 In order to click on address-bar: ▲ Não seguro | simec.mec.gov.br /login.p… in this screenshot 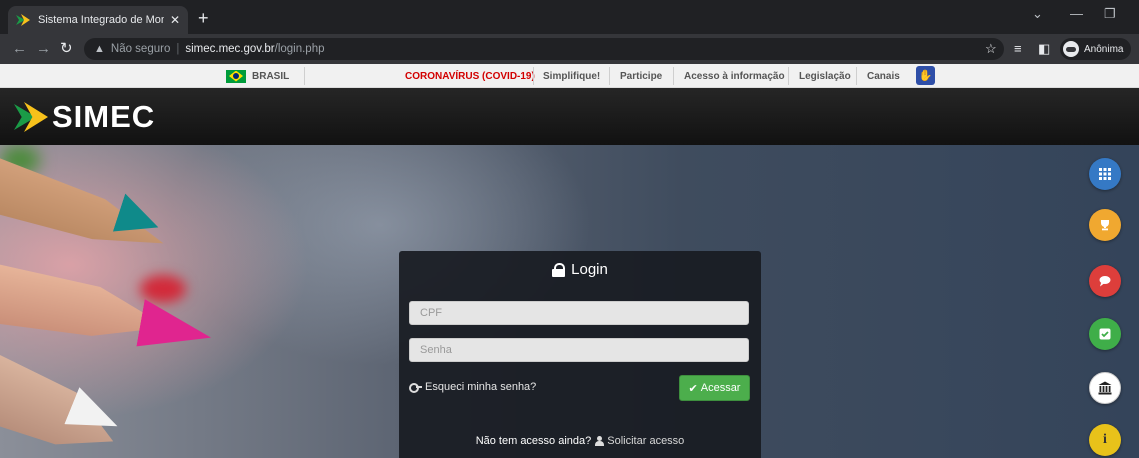, I will do `click(544, 49)`.